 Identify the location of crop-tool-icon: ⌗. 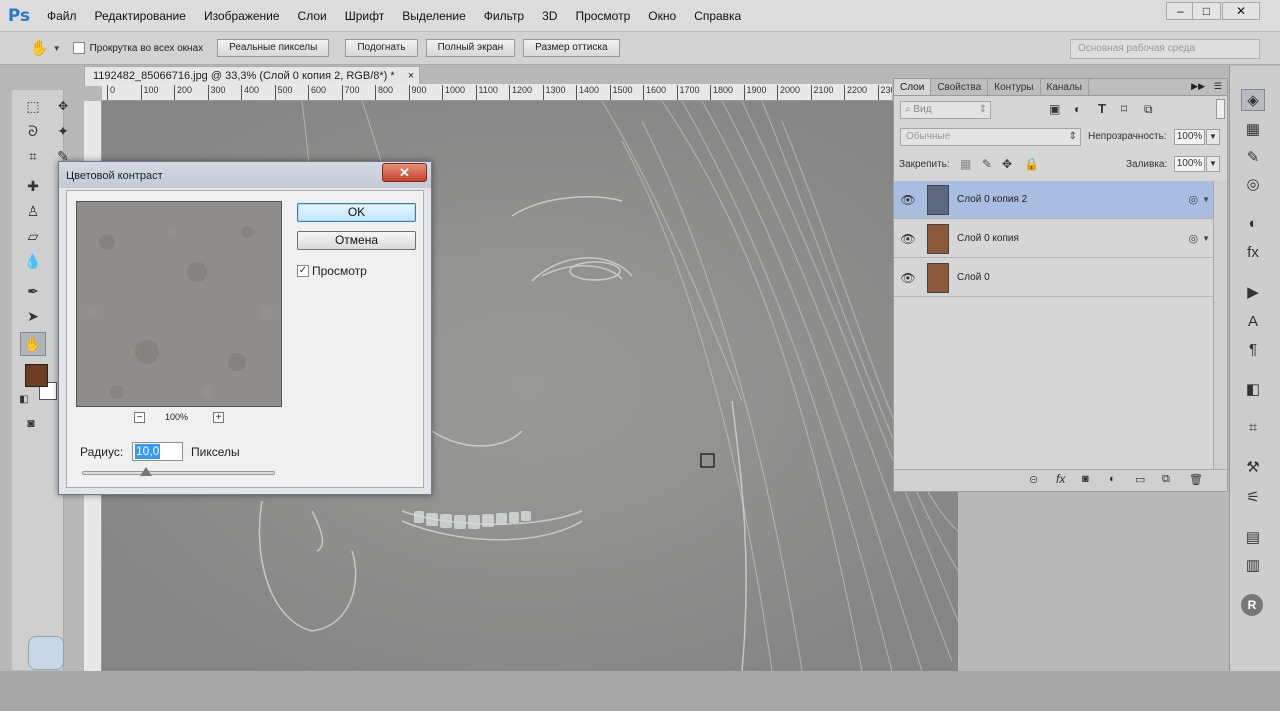
(33, 156).